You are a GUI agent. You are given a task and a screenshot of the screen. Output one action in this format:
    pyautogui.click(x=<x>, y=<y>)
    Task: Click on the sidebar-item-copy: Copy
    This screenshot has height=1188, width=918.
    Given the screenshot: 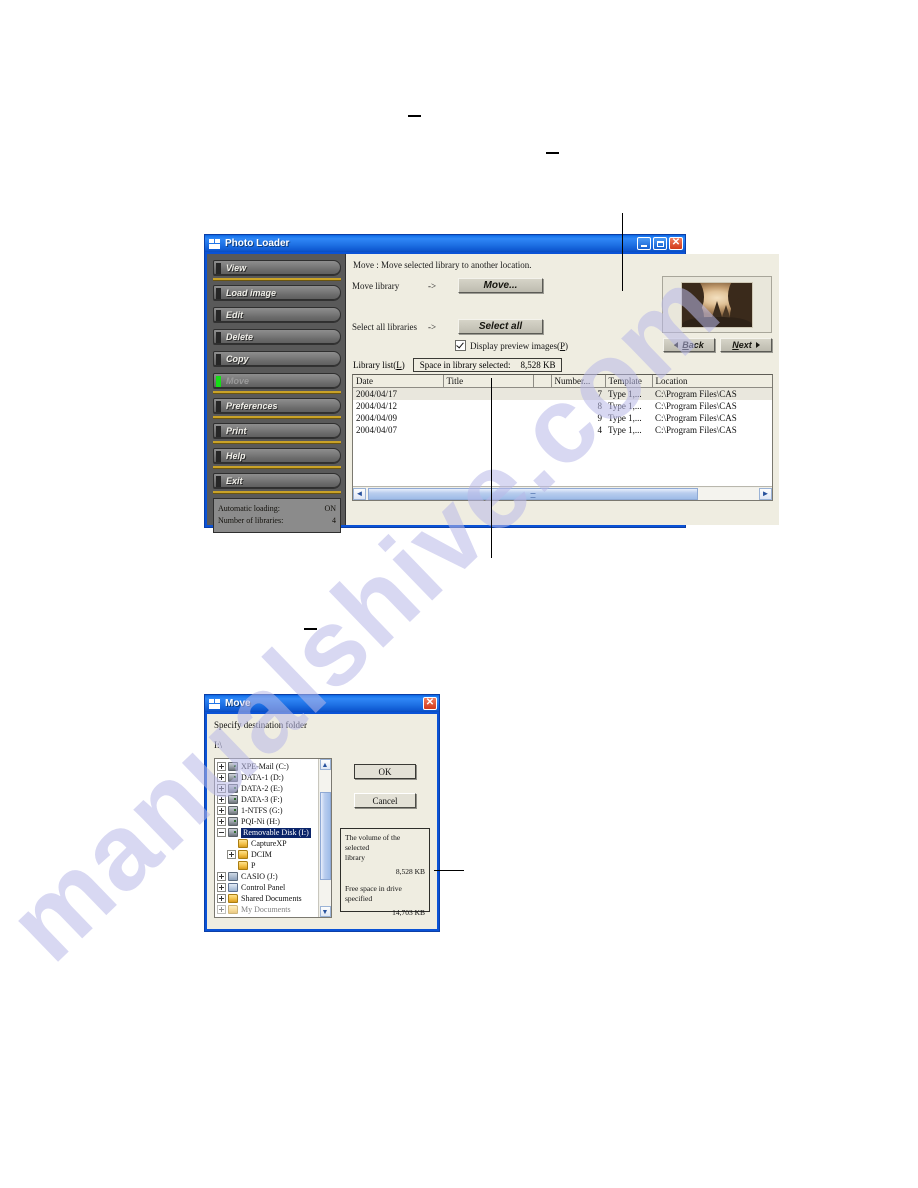 What is the action you would take?
    pyautogui.click(x=277, y=358)
    